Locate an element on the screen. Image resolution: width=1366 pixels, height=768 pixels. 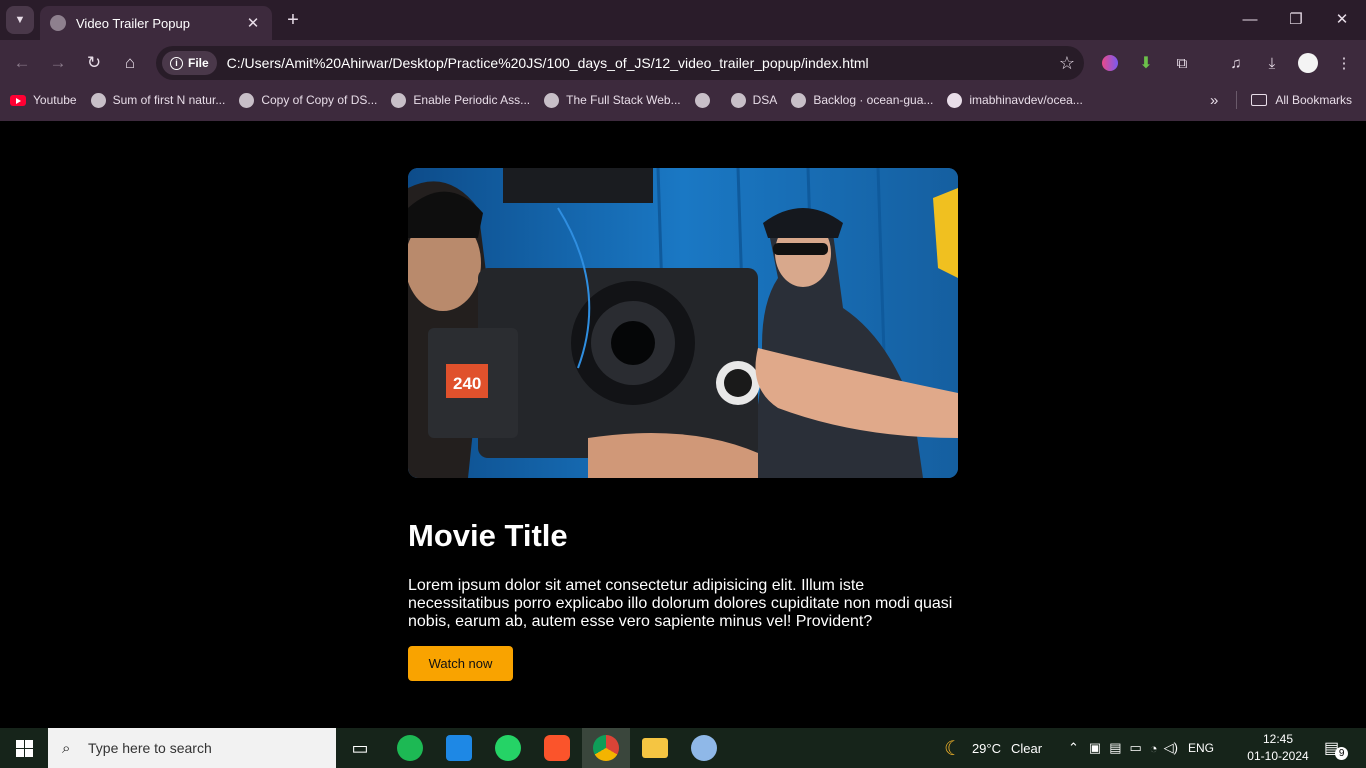
start-button is located at coordinates (24, 748).